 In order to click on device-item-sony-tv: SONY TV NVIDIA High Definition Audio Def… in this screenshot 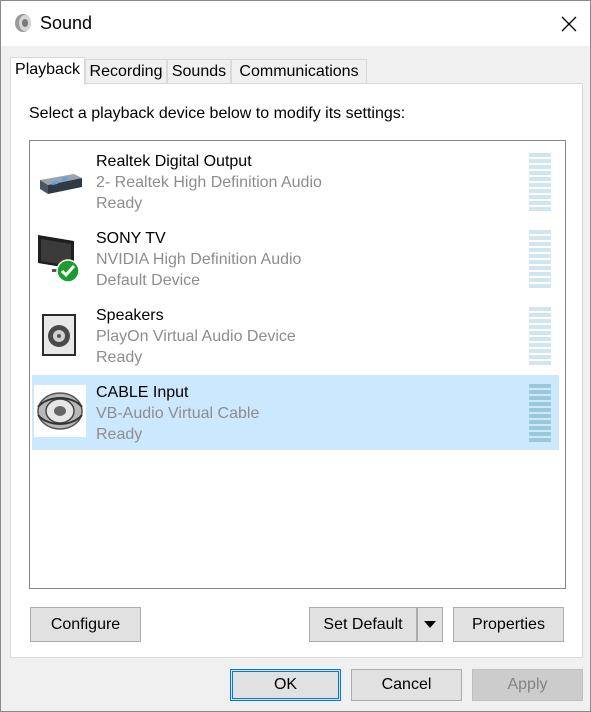, I will do `click(295, 258)`.